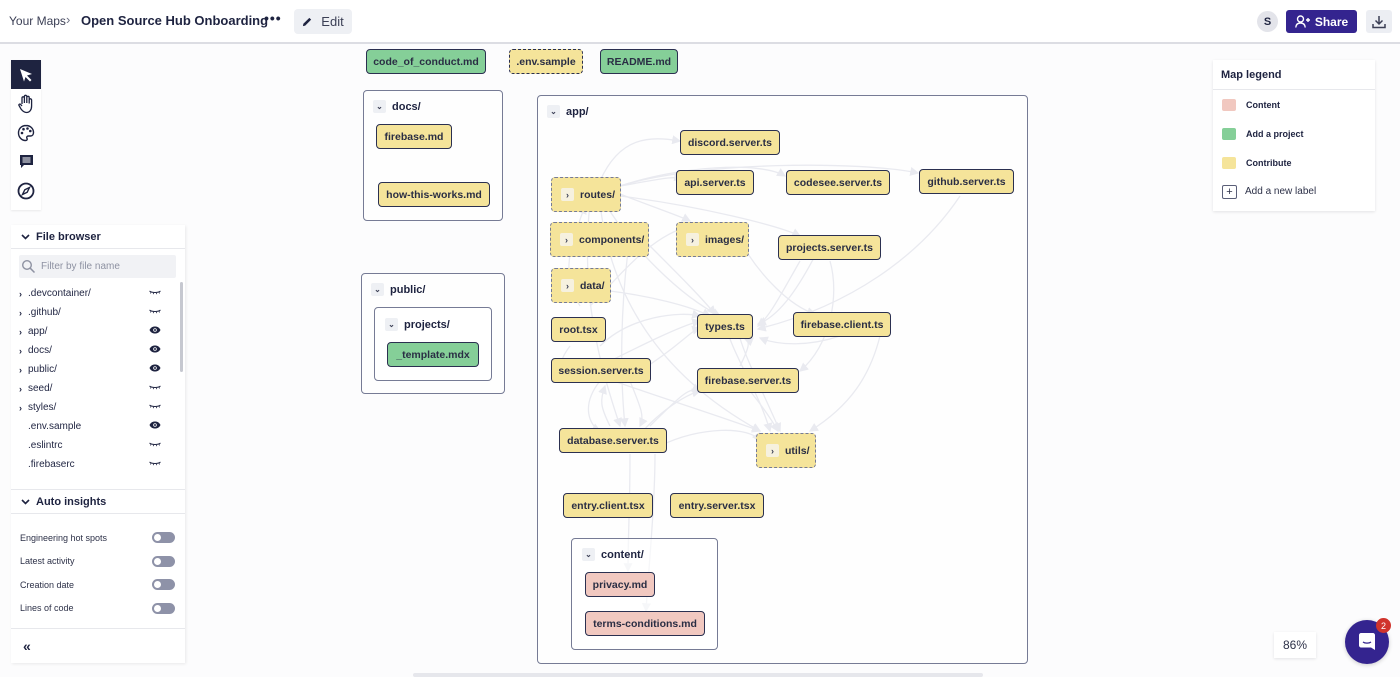 Image resolution: width=1400 pixels, height=677 pixels. What do you see at coordinates (1294, 133) in the screenshot?
I see `legend-item: Add a project` at bounding box center [1294, 133].